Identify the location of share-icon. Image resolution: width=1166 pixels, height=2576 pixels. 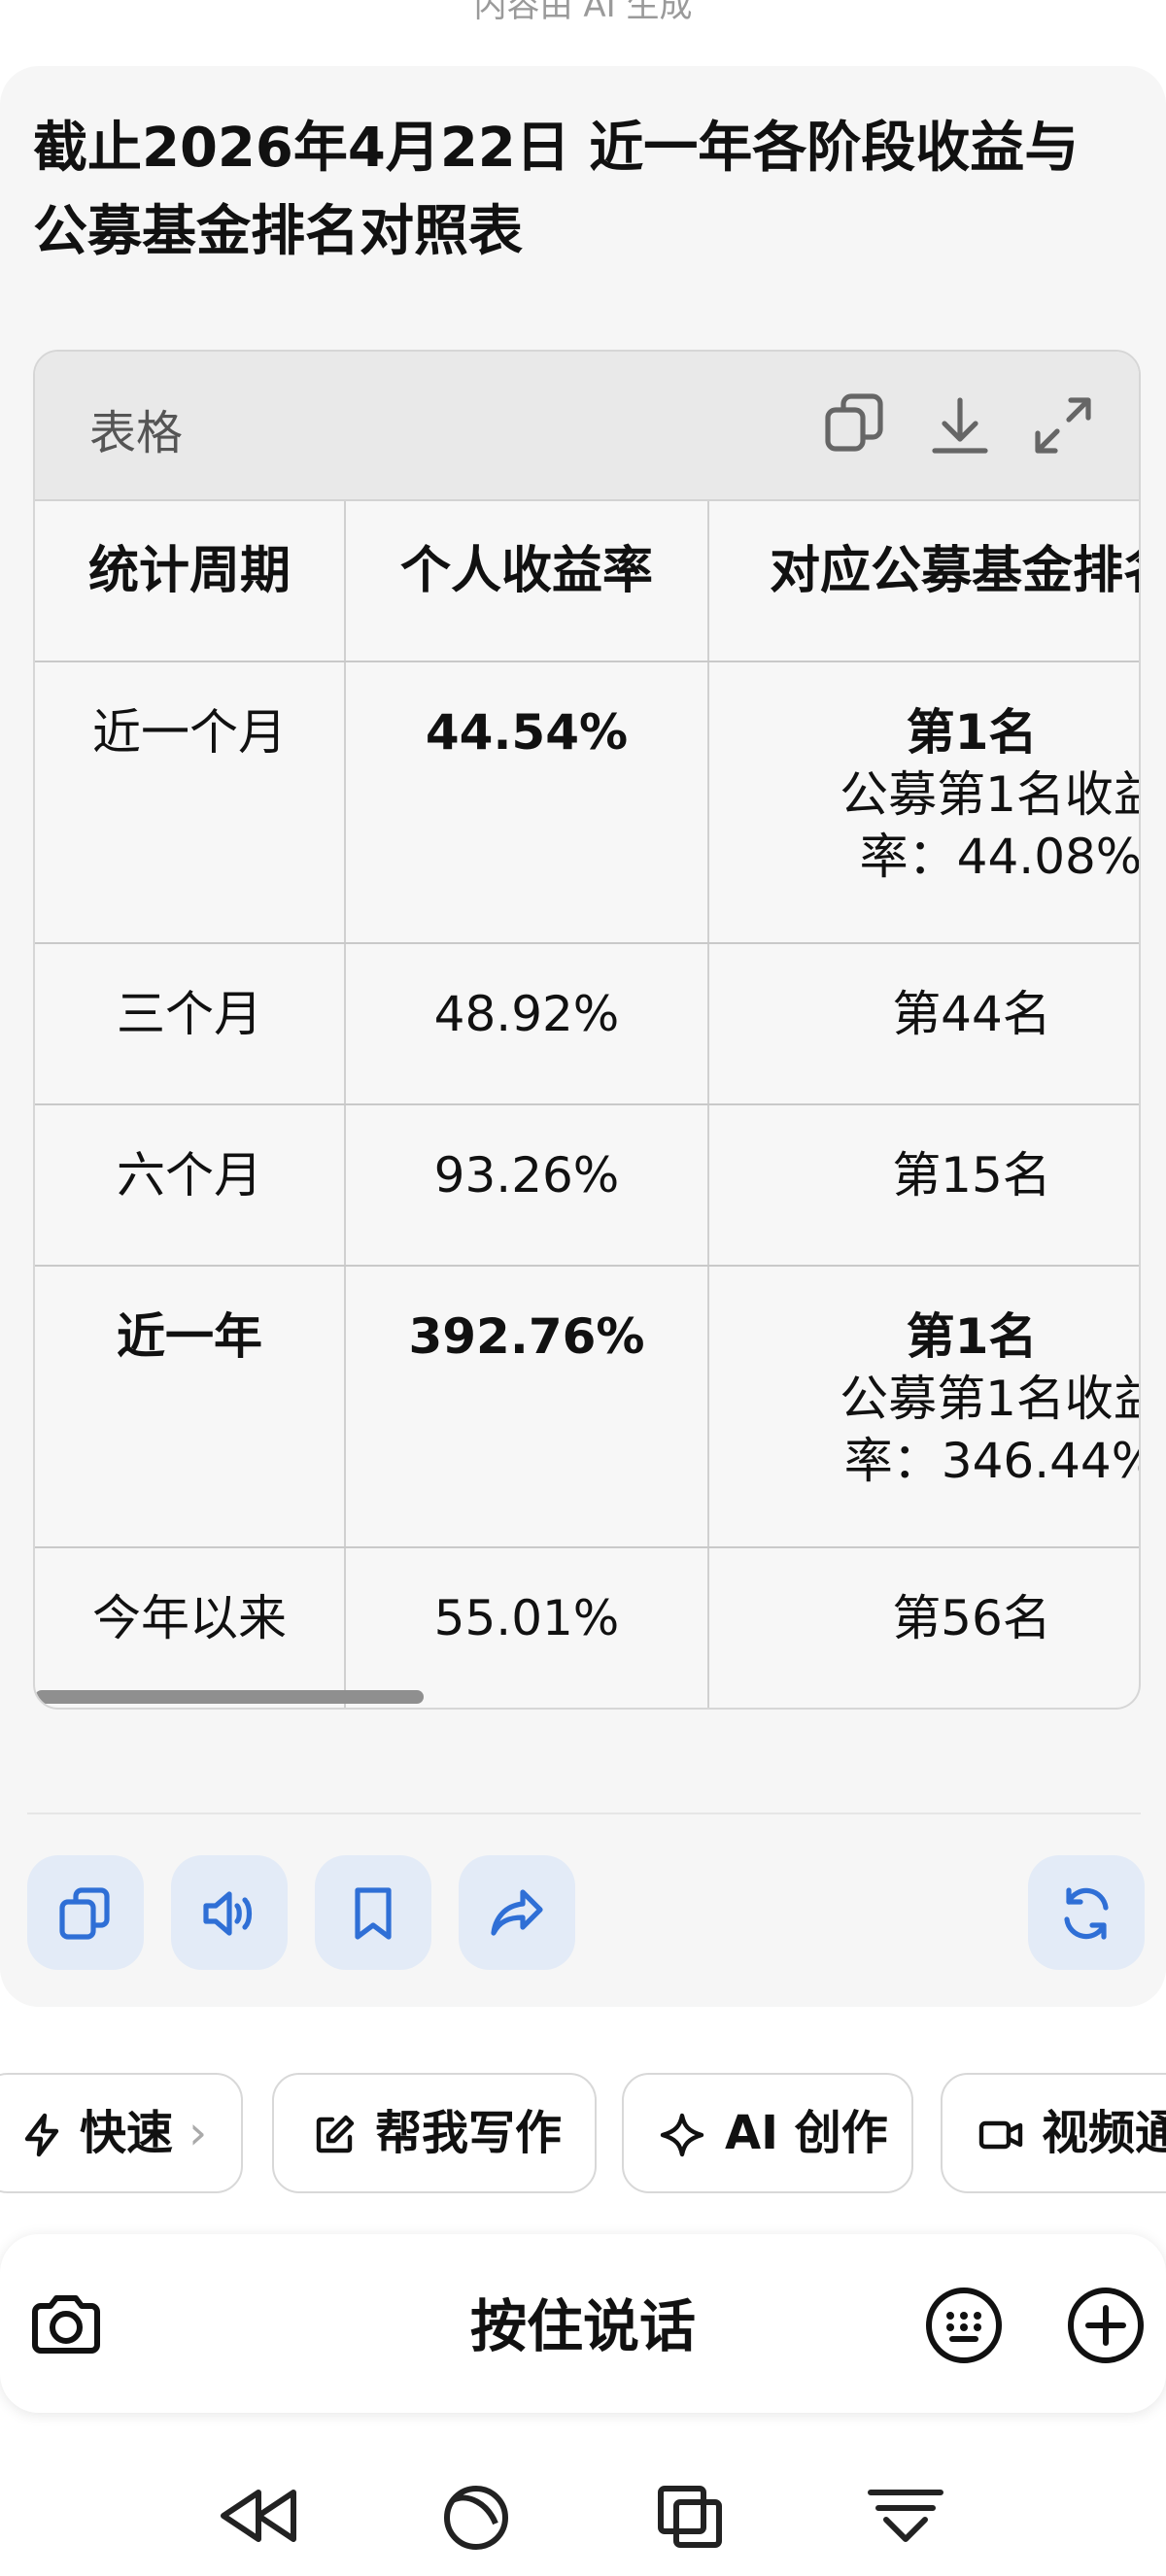
(517, 1912).